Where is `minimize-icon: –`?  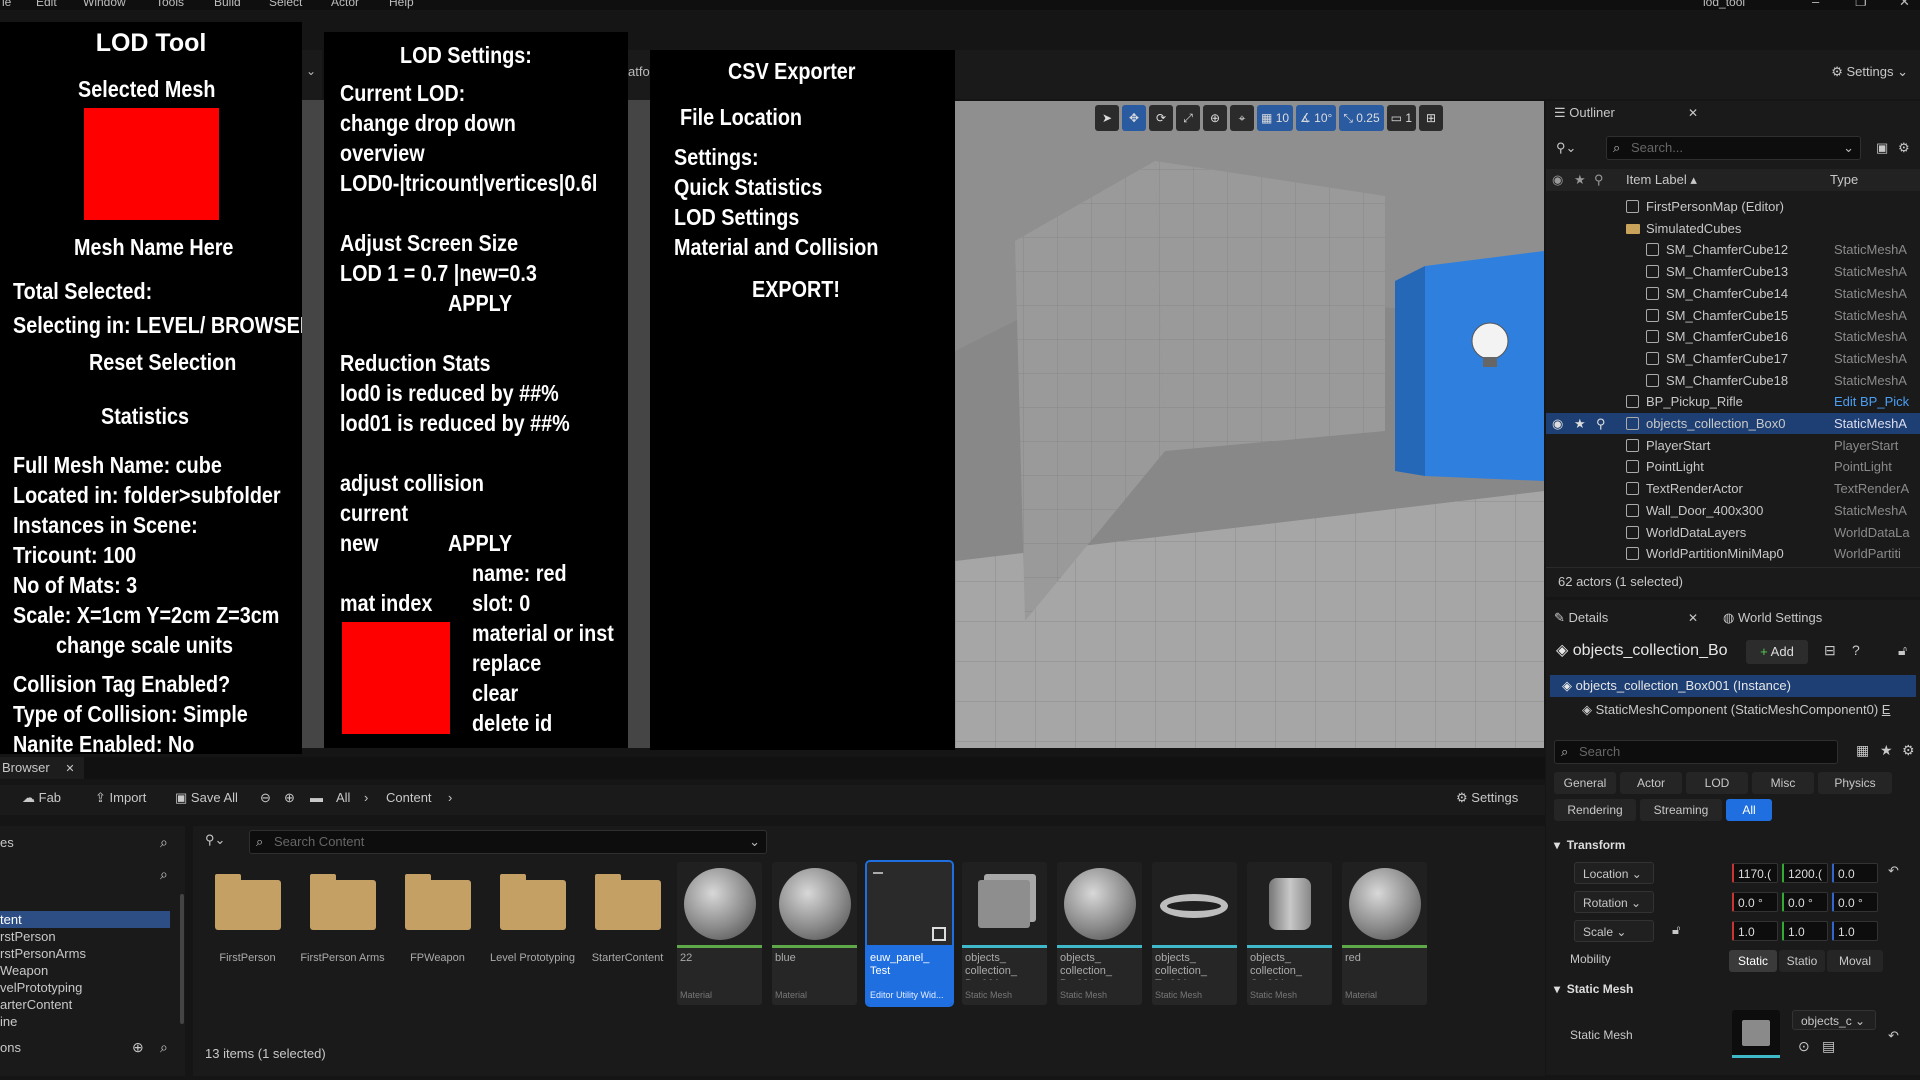 minimize-icon: – is located at coordinates (1815, 4).